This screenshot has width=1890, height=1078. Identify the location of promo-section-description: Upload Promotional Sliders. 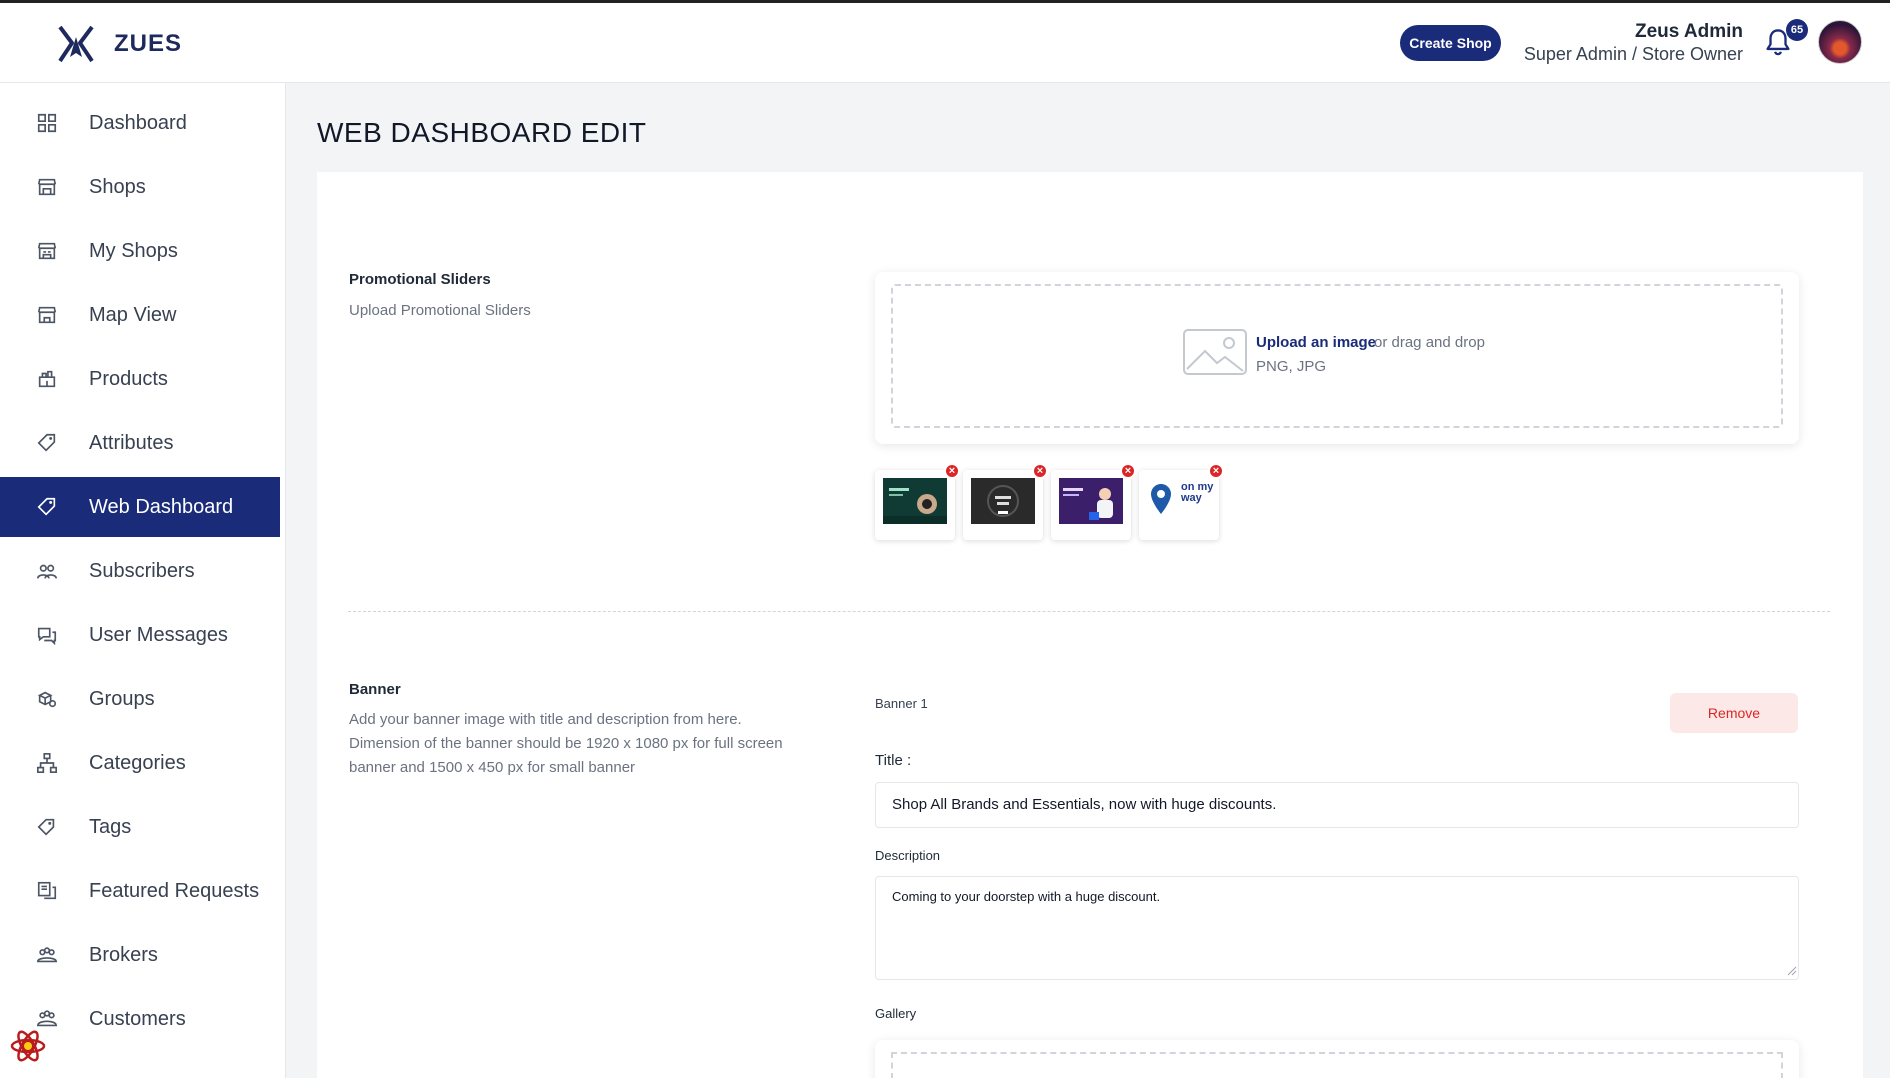
(440, 310).